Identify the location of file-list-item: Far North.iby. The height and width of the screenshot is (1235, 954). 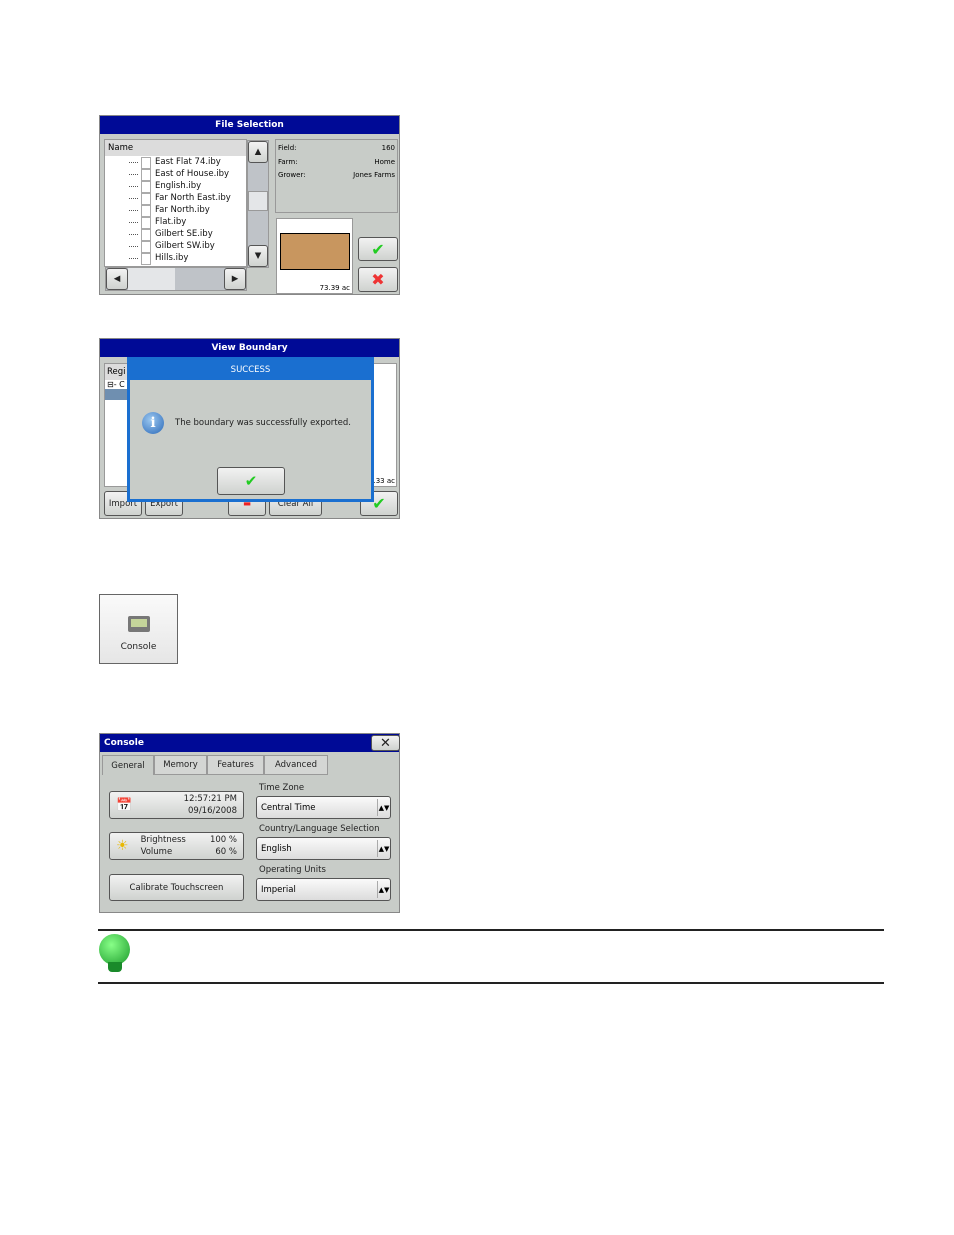
(175, 210).